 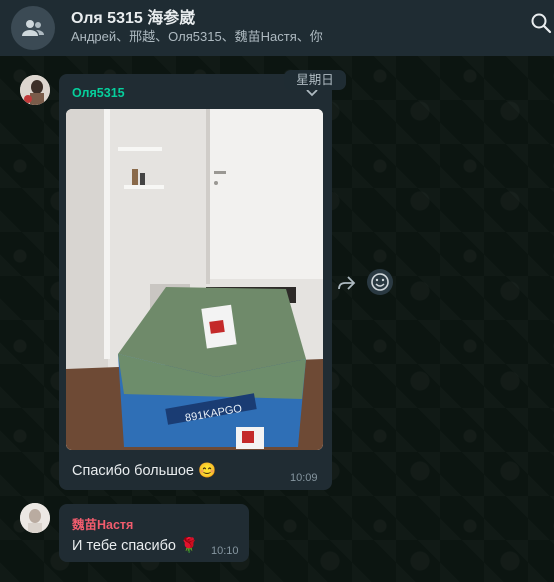 I want to click on group-icon, so click(x=33, y=28).